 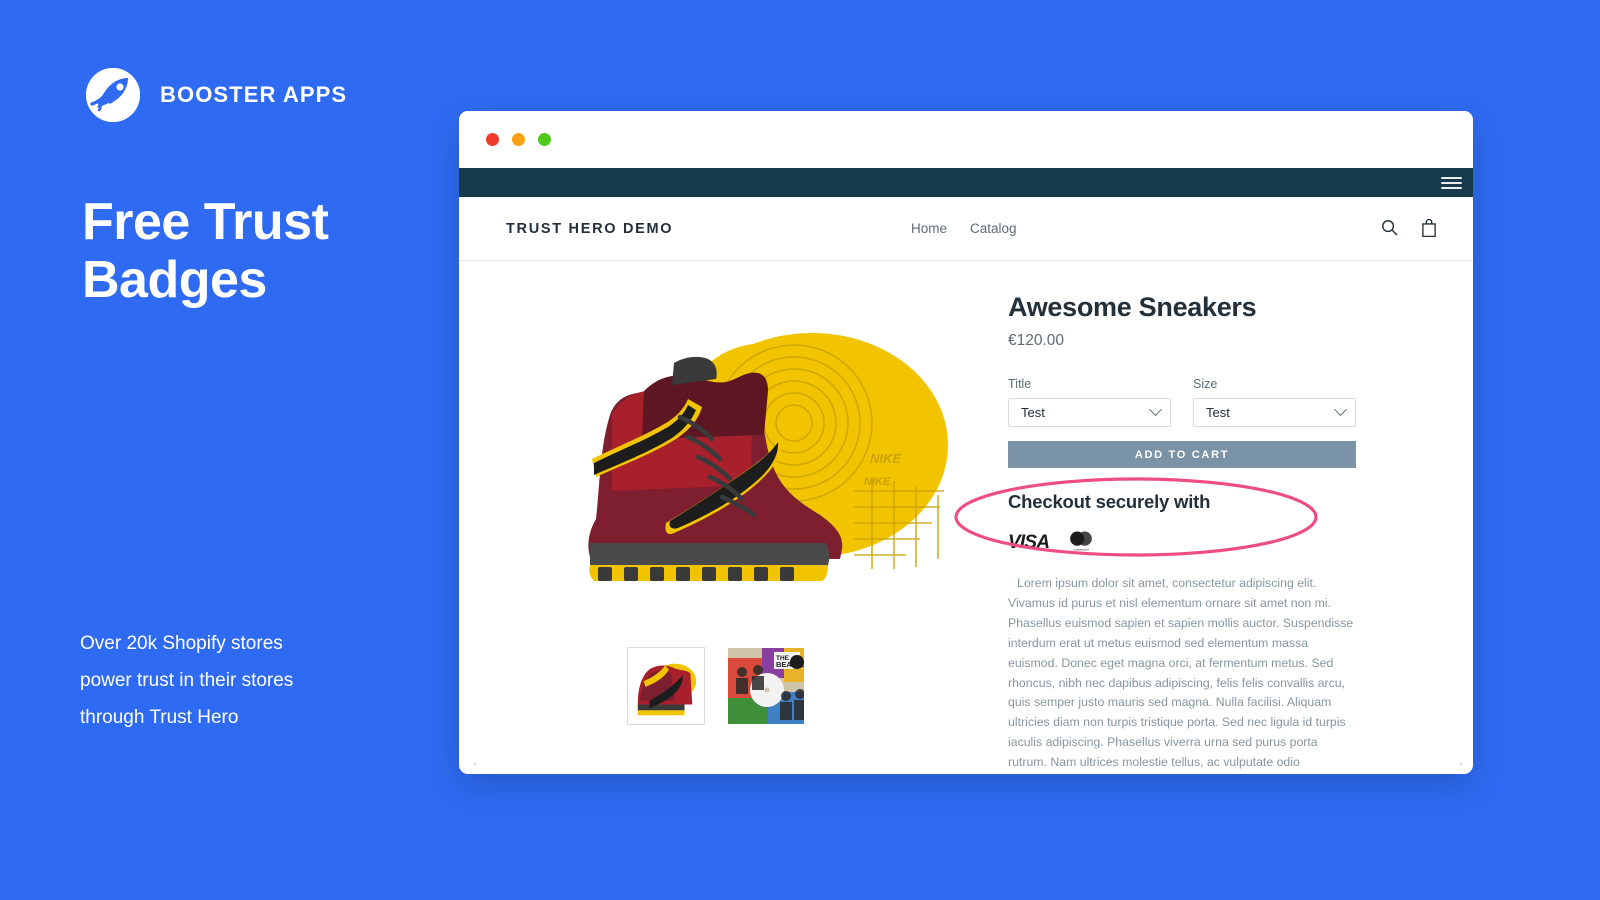 I want to click on scroll-indicator-left: ⌄, so click(x=475, y=762).